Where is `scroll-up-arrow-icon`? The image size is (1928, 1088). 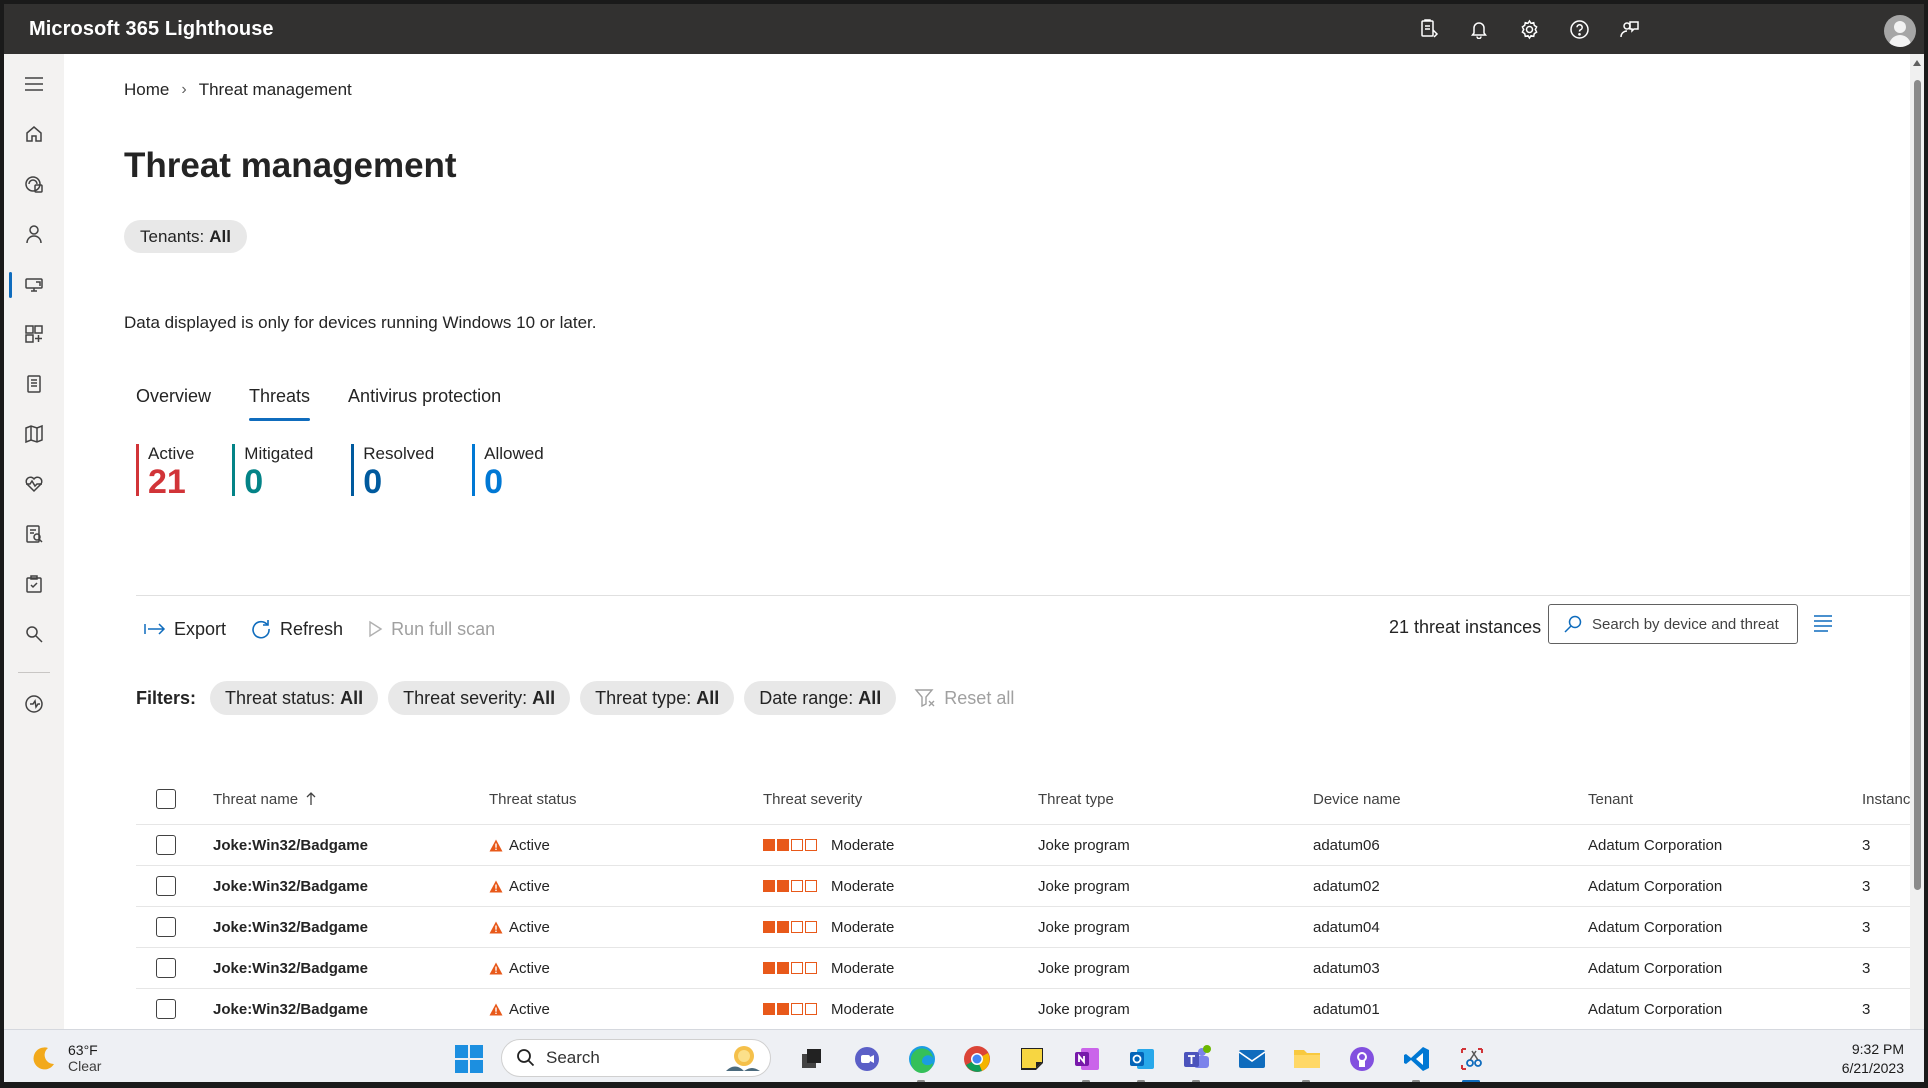 scroll-up-arrow-icon is located at coordinates (1917, 63).